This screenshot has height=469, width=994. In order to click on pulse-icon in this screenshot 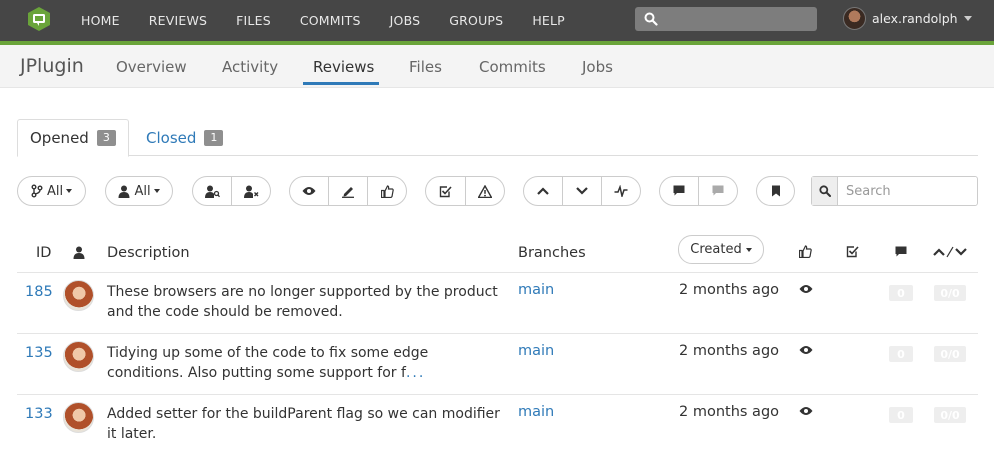, I will do `click(621, 191)`.